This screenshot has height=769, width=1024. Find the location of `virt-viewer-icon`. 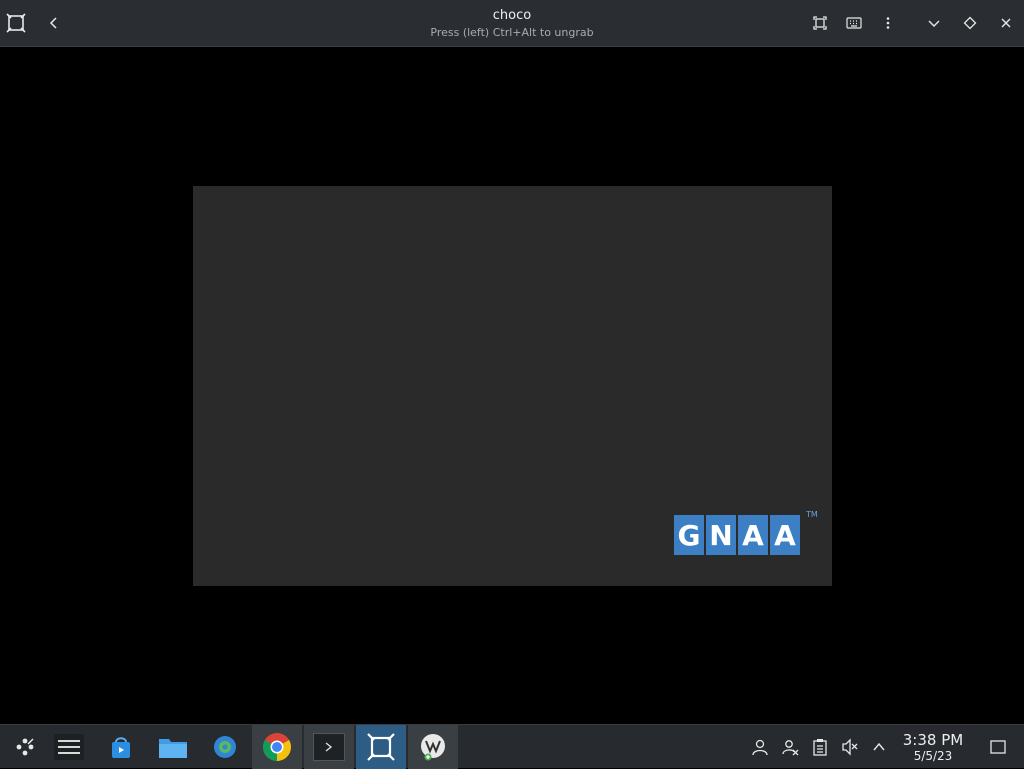

virt-viewer-icon is located at coordinates (433, 747).